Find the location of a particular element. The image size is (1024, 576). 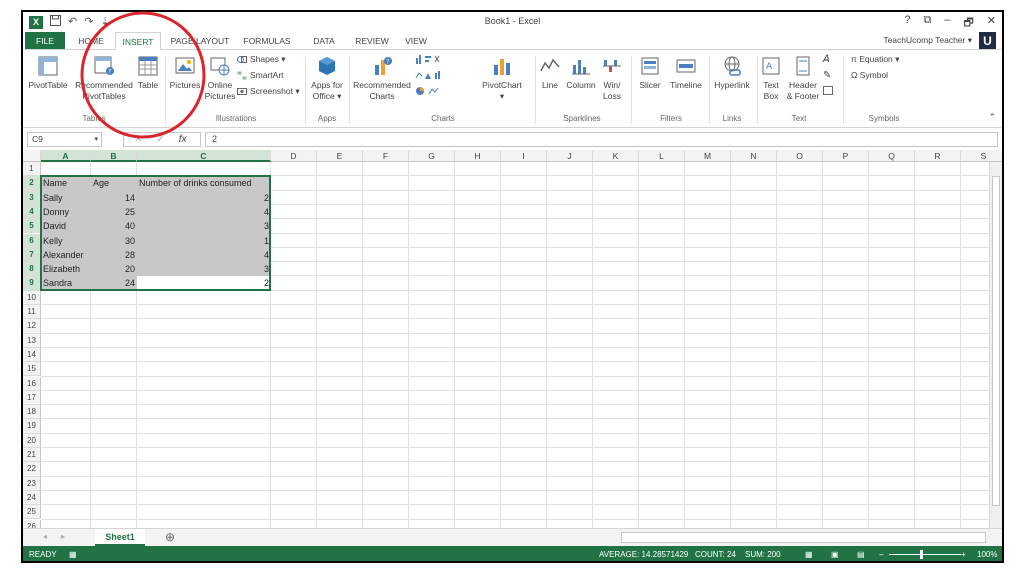

column-header-h: H is located at coordinates (478, 156).